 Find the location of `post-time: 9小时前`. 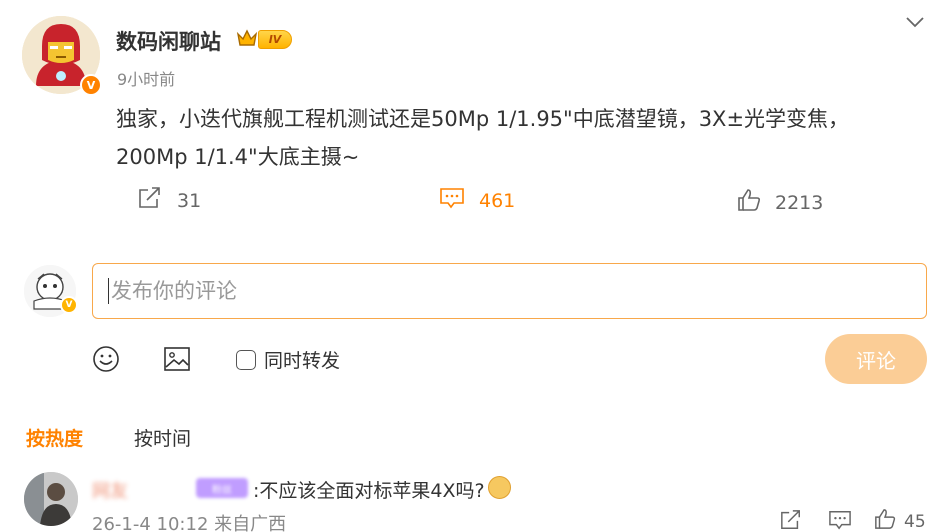

post-time: 9小时前 is located at coordinates (146, 78).